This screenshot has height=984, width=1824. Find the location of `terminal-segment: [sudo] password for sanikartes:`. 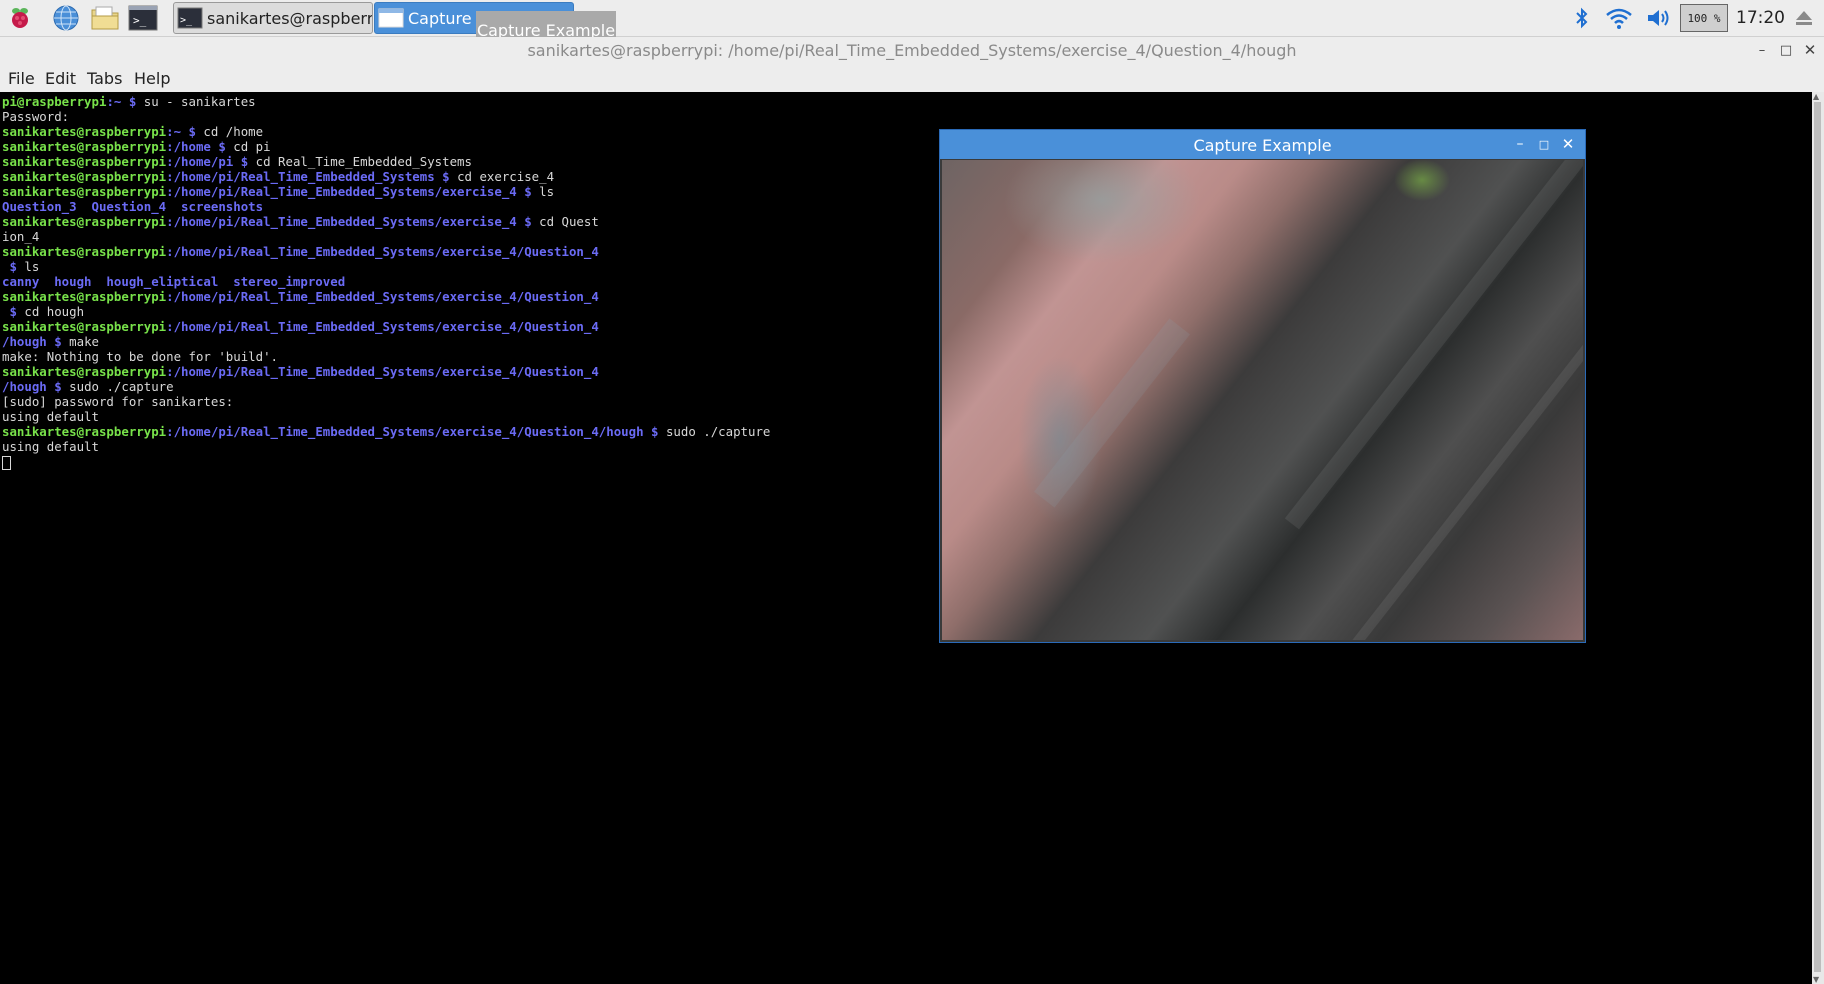

terminal-segment: [sudo] password for sanikartes: is located at coordinates (118, 401).